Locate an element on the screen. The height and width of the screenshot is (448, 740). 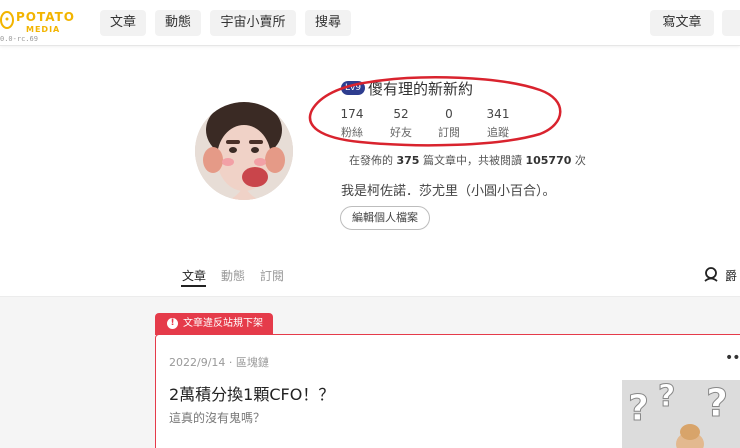
stat-subscriptions-value: 0 is located at coordinates (449, 114).